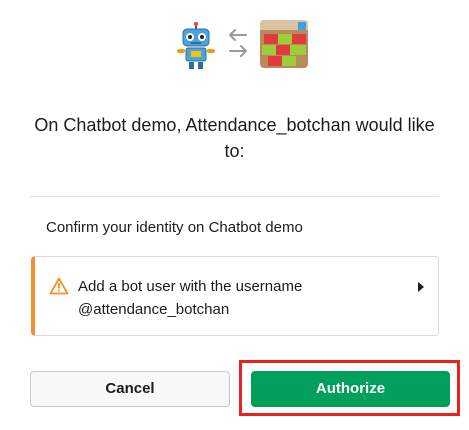  I want to click on workspace-image, so click(284, 44).